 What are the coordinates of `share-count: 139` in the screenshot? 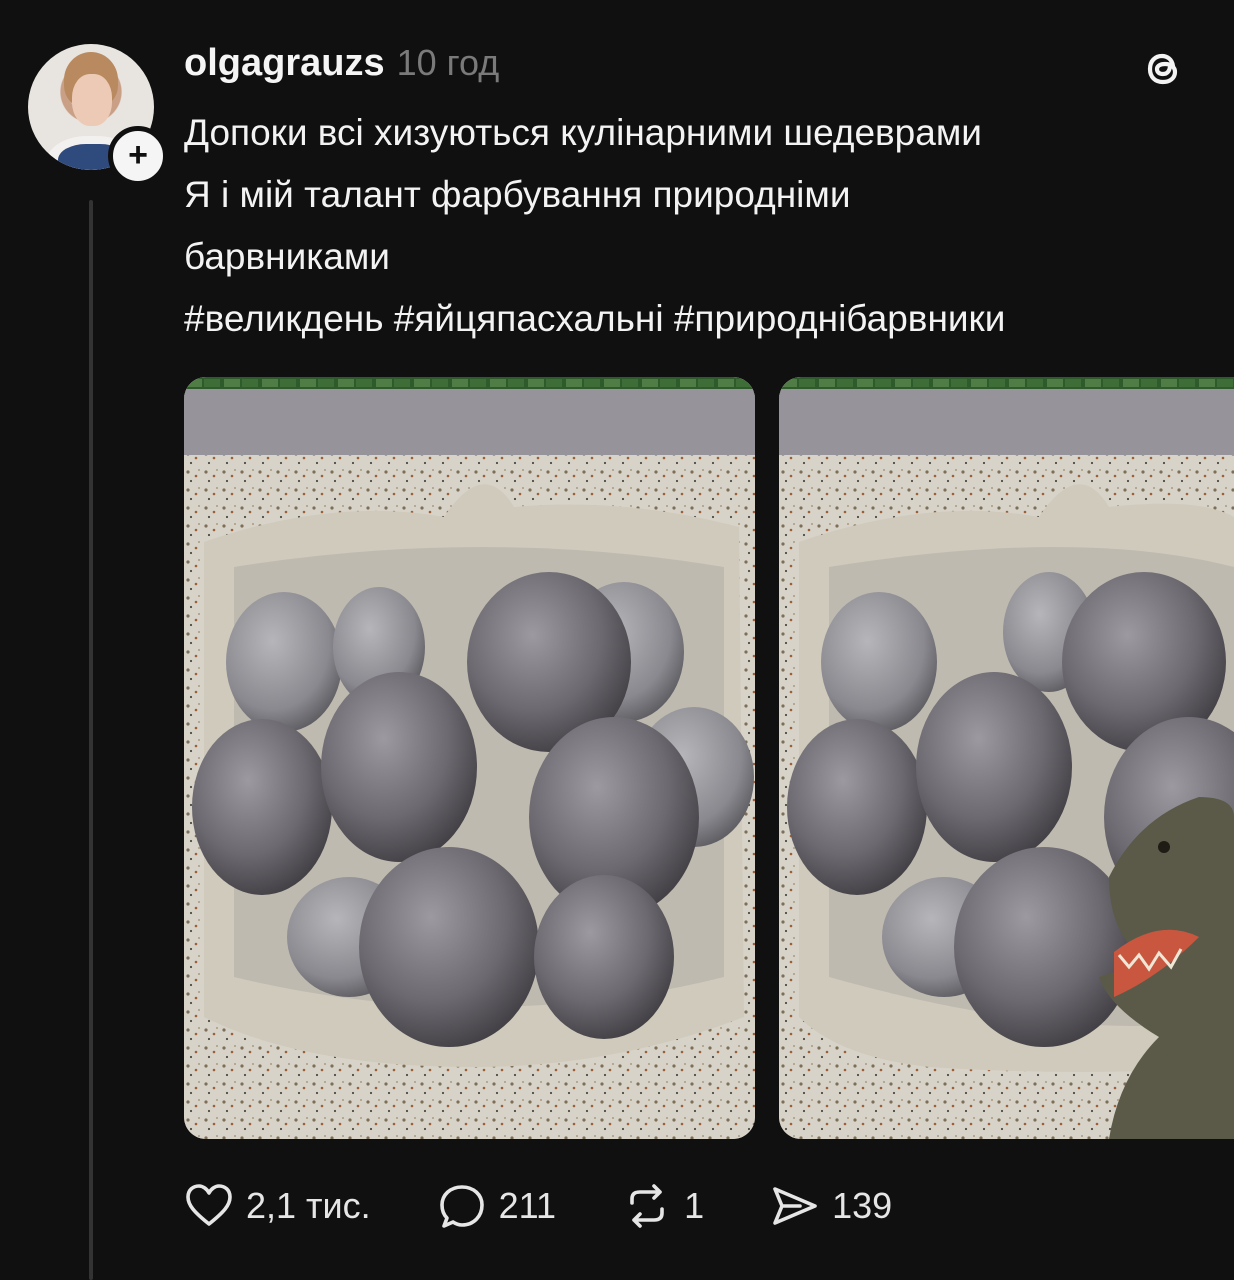 It's located at (862, 1205).